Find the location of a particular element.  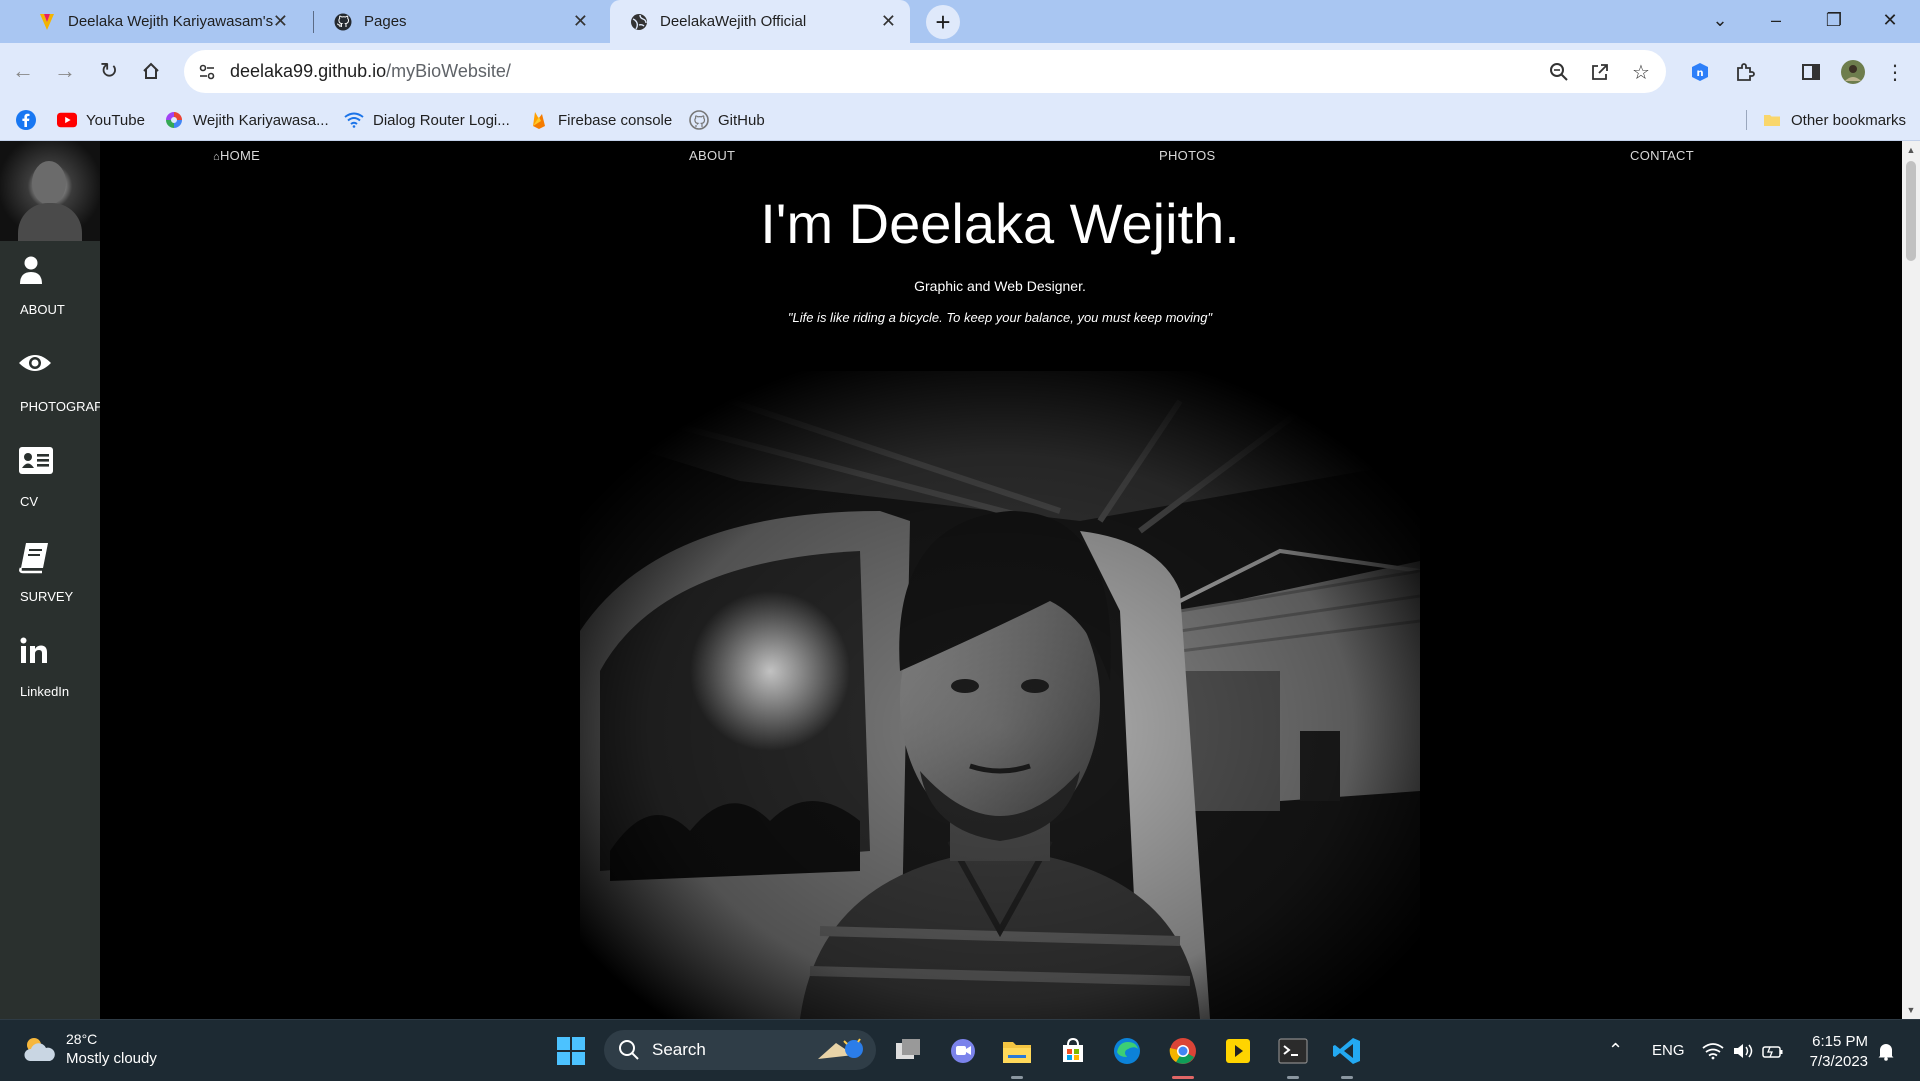

nav-photos: PHOTOS is located at coordinates (1187, 155).